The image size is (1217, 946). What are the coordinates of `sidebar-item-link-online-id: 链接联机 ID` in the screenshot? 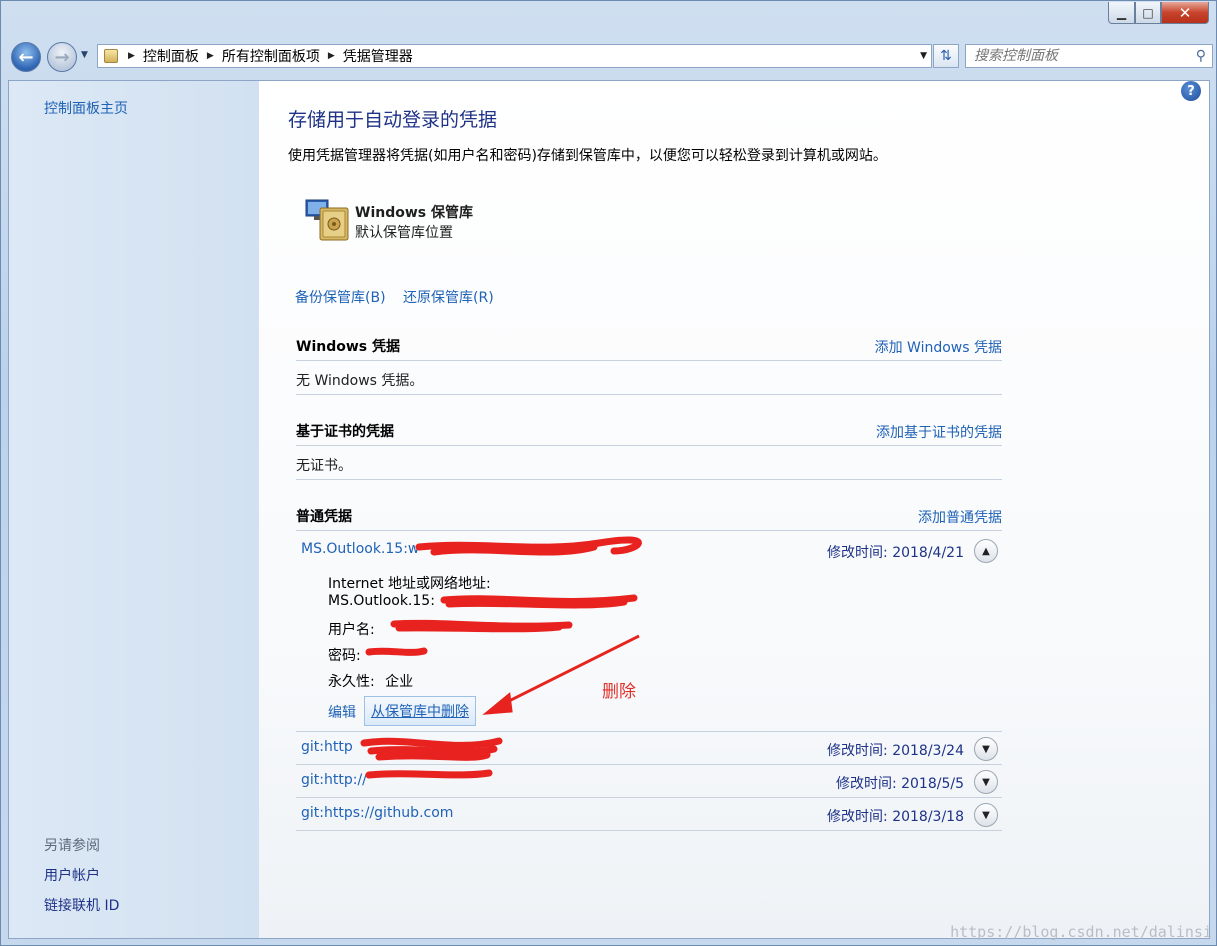 It's located at (81, 905).